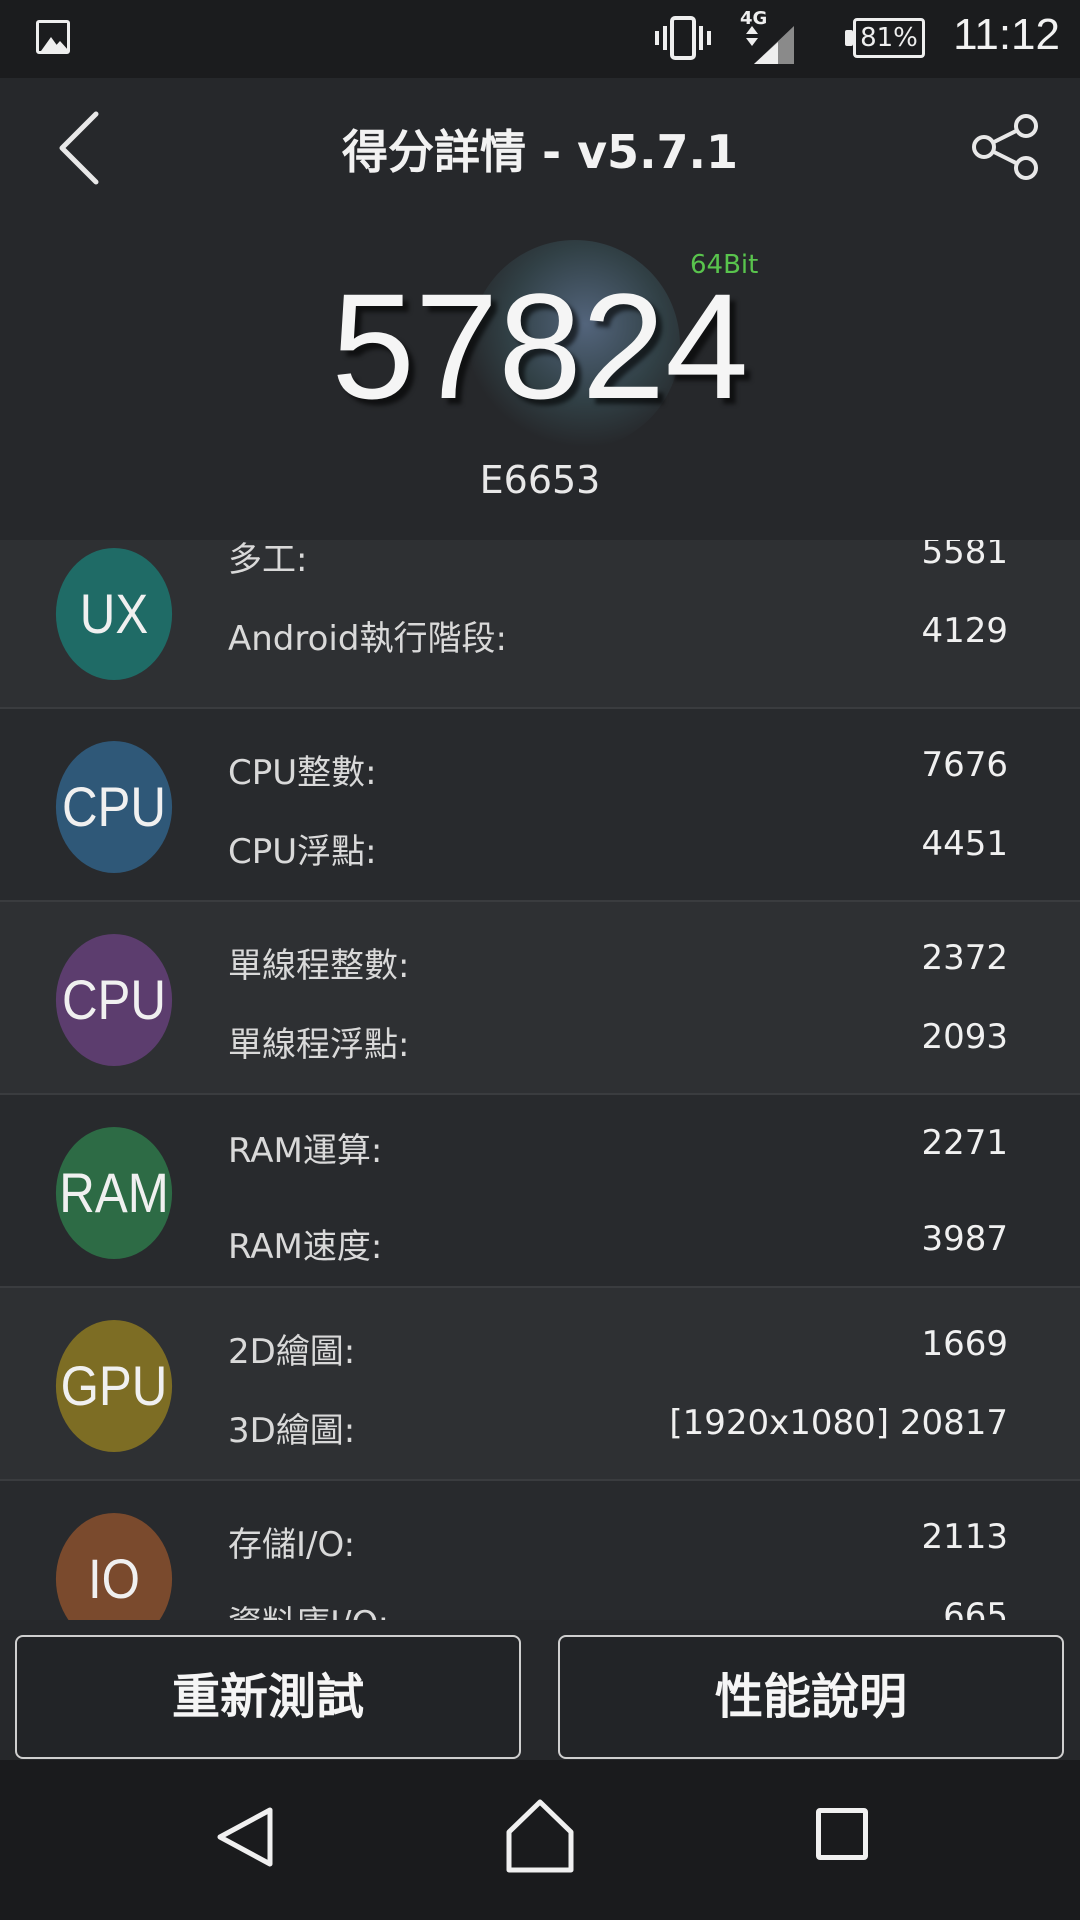 This screenshot has width=1080, height=1920. Describe the element at coordinates (964, 1037) in the screenshot. I see `row-value: 2093` at that location.